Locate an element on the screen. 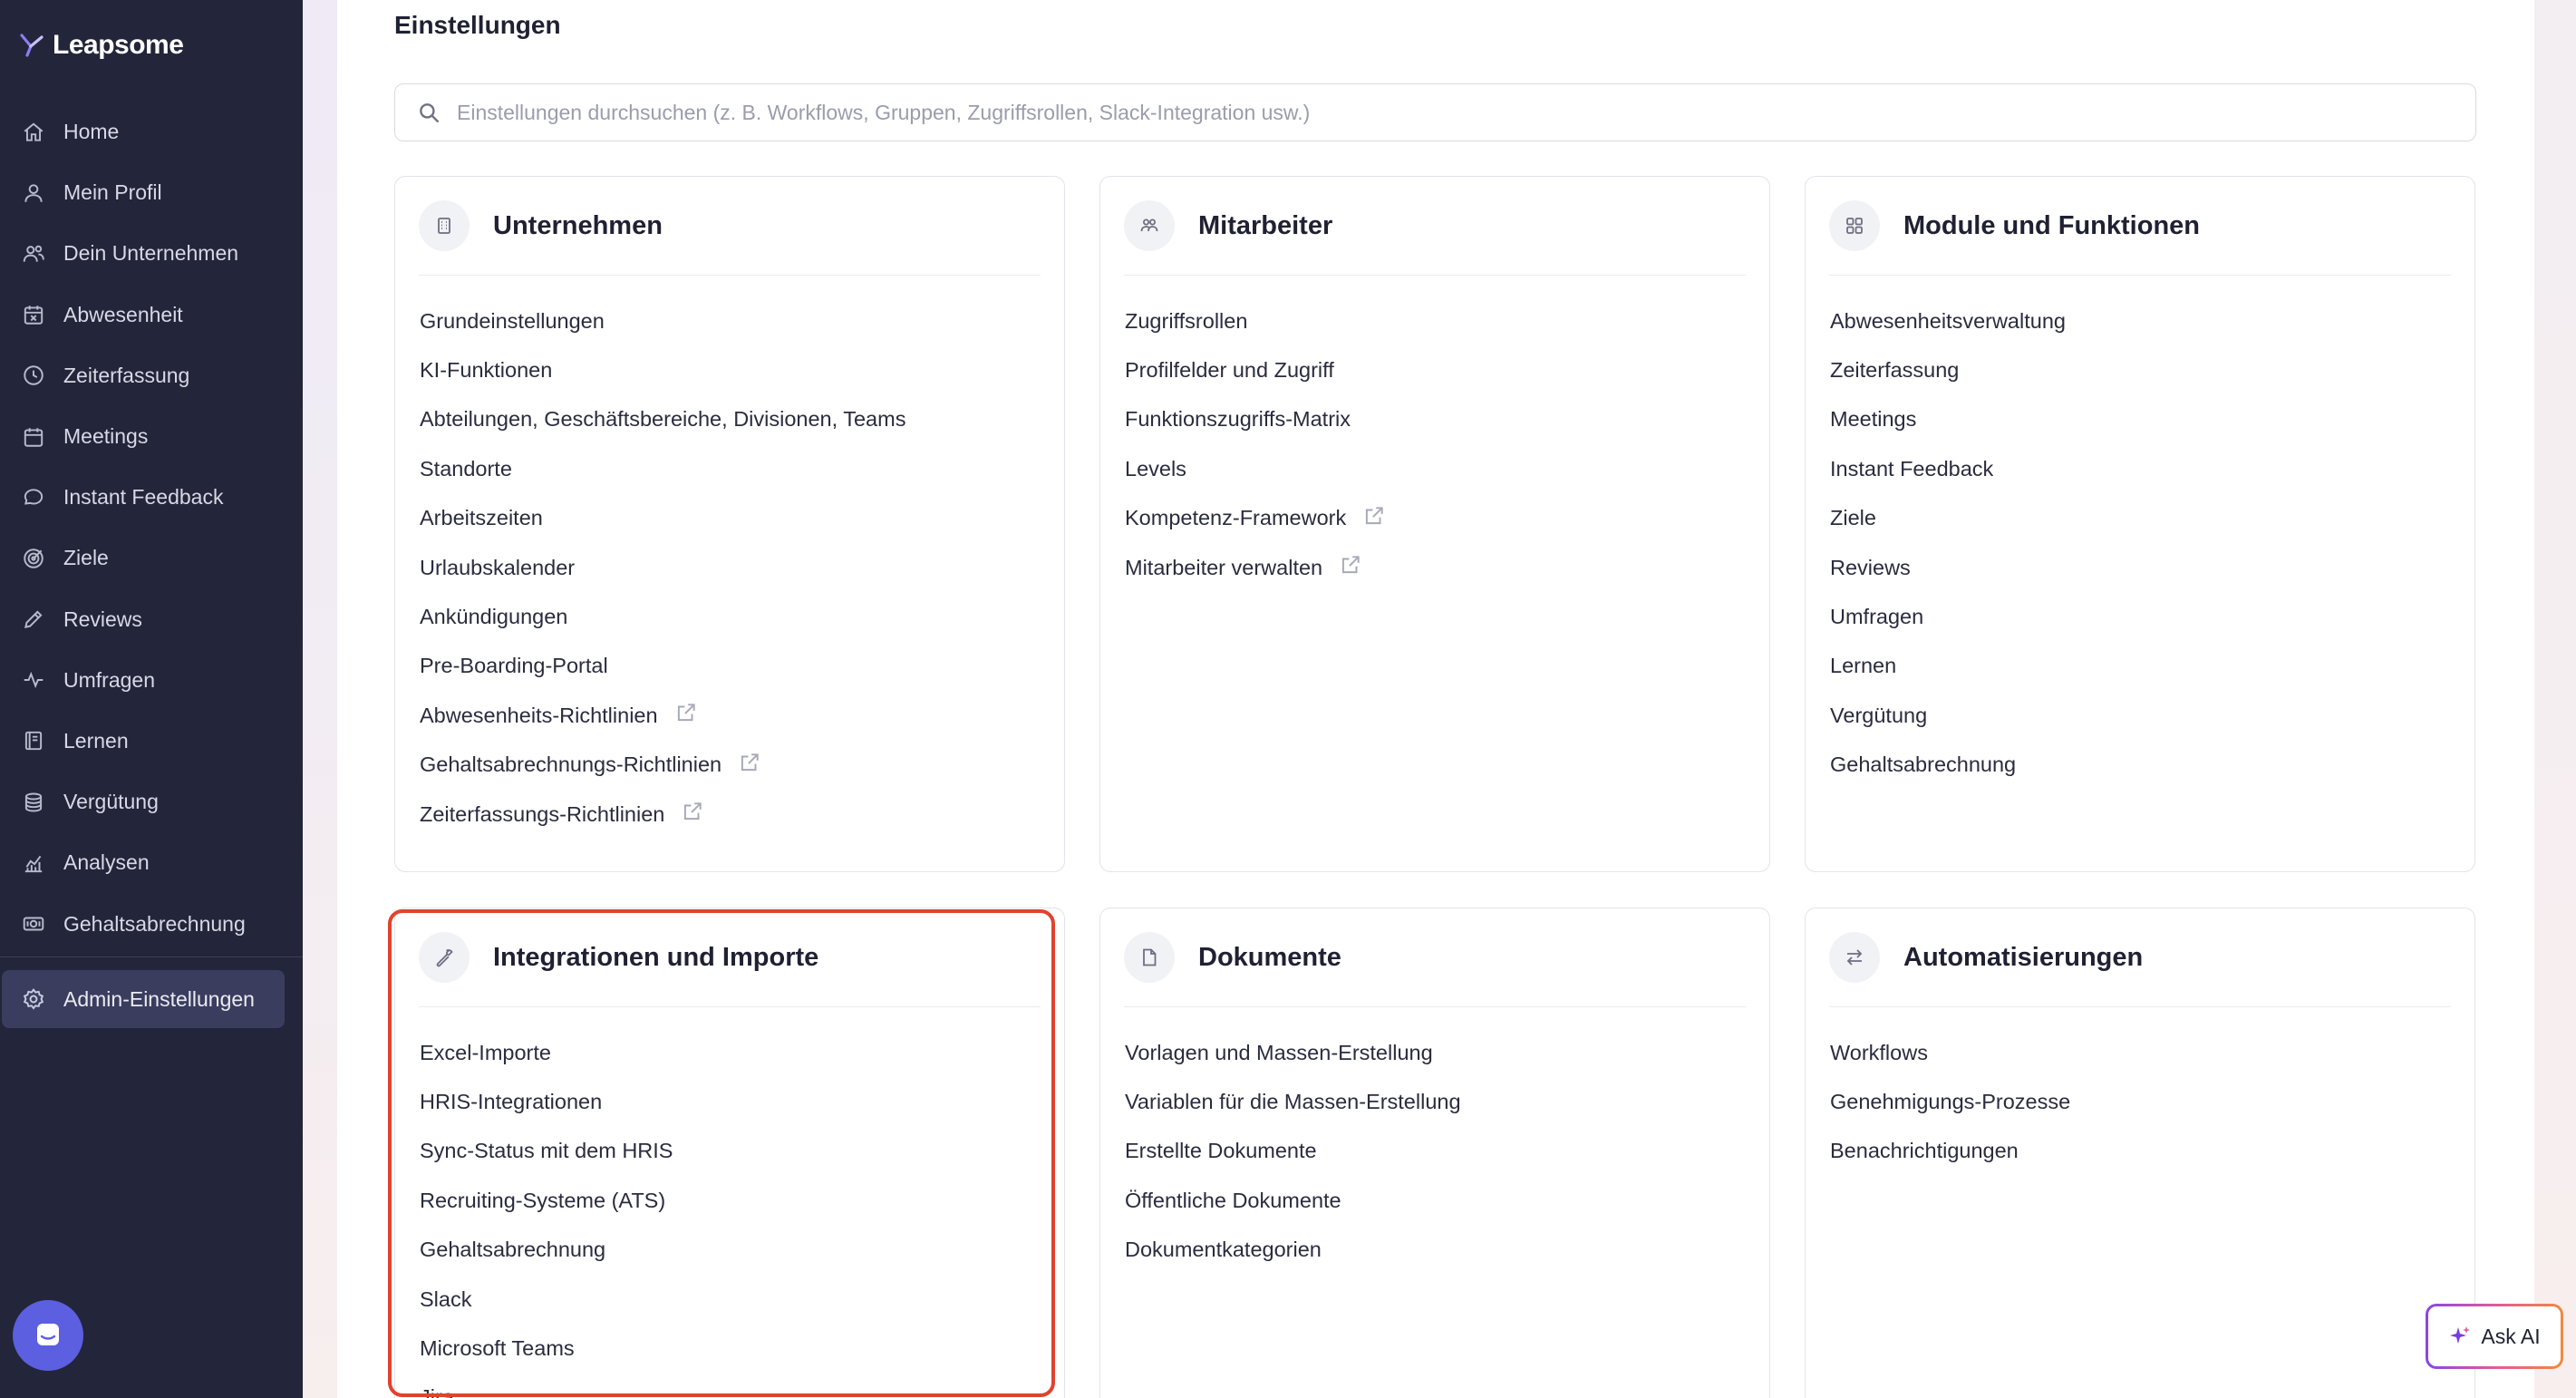 The image size is (2576, 1398). settings-link: Variablen für die Massen-Erstellung is located at coordinates (1435, 1101).